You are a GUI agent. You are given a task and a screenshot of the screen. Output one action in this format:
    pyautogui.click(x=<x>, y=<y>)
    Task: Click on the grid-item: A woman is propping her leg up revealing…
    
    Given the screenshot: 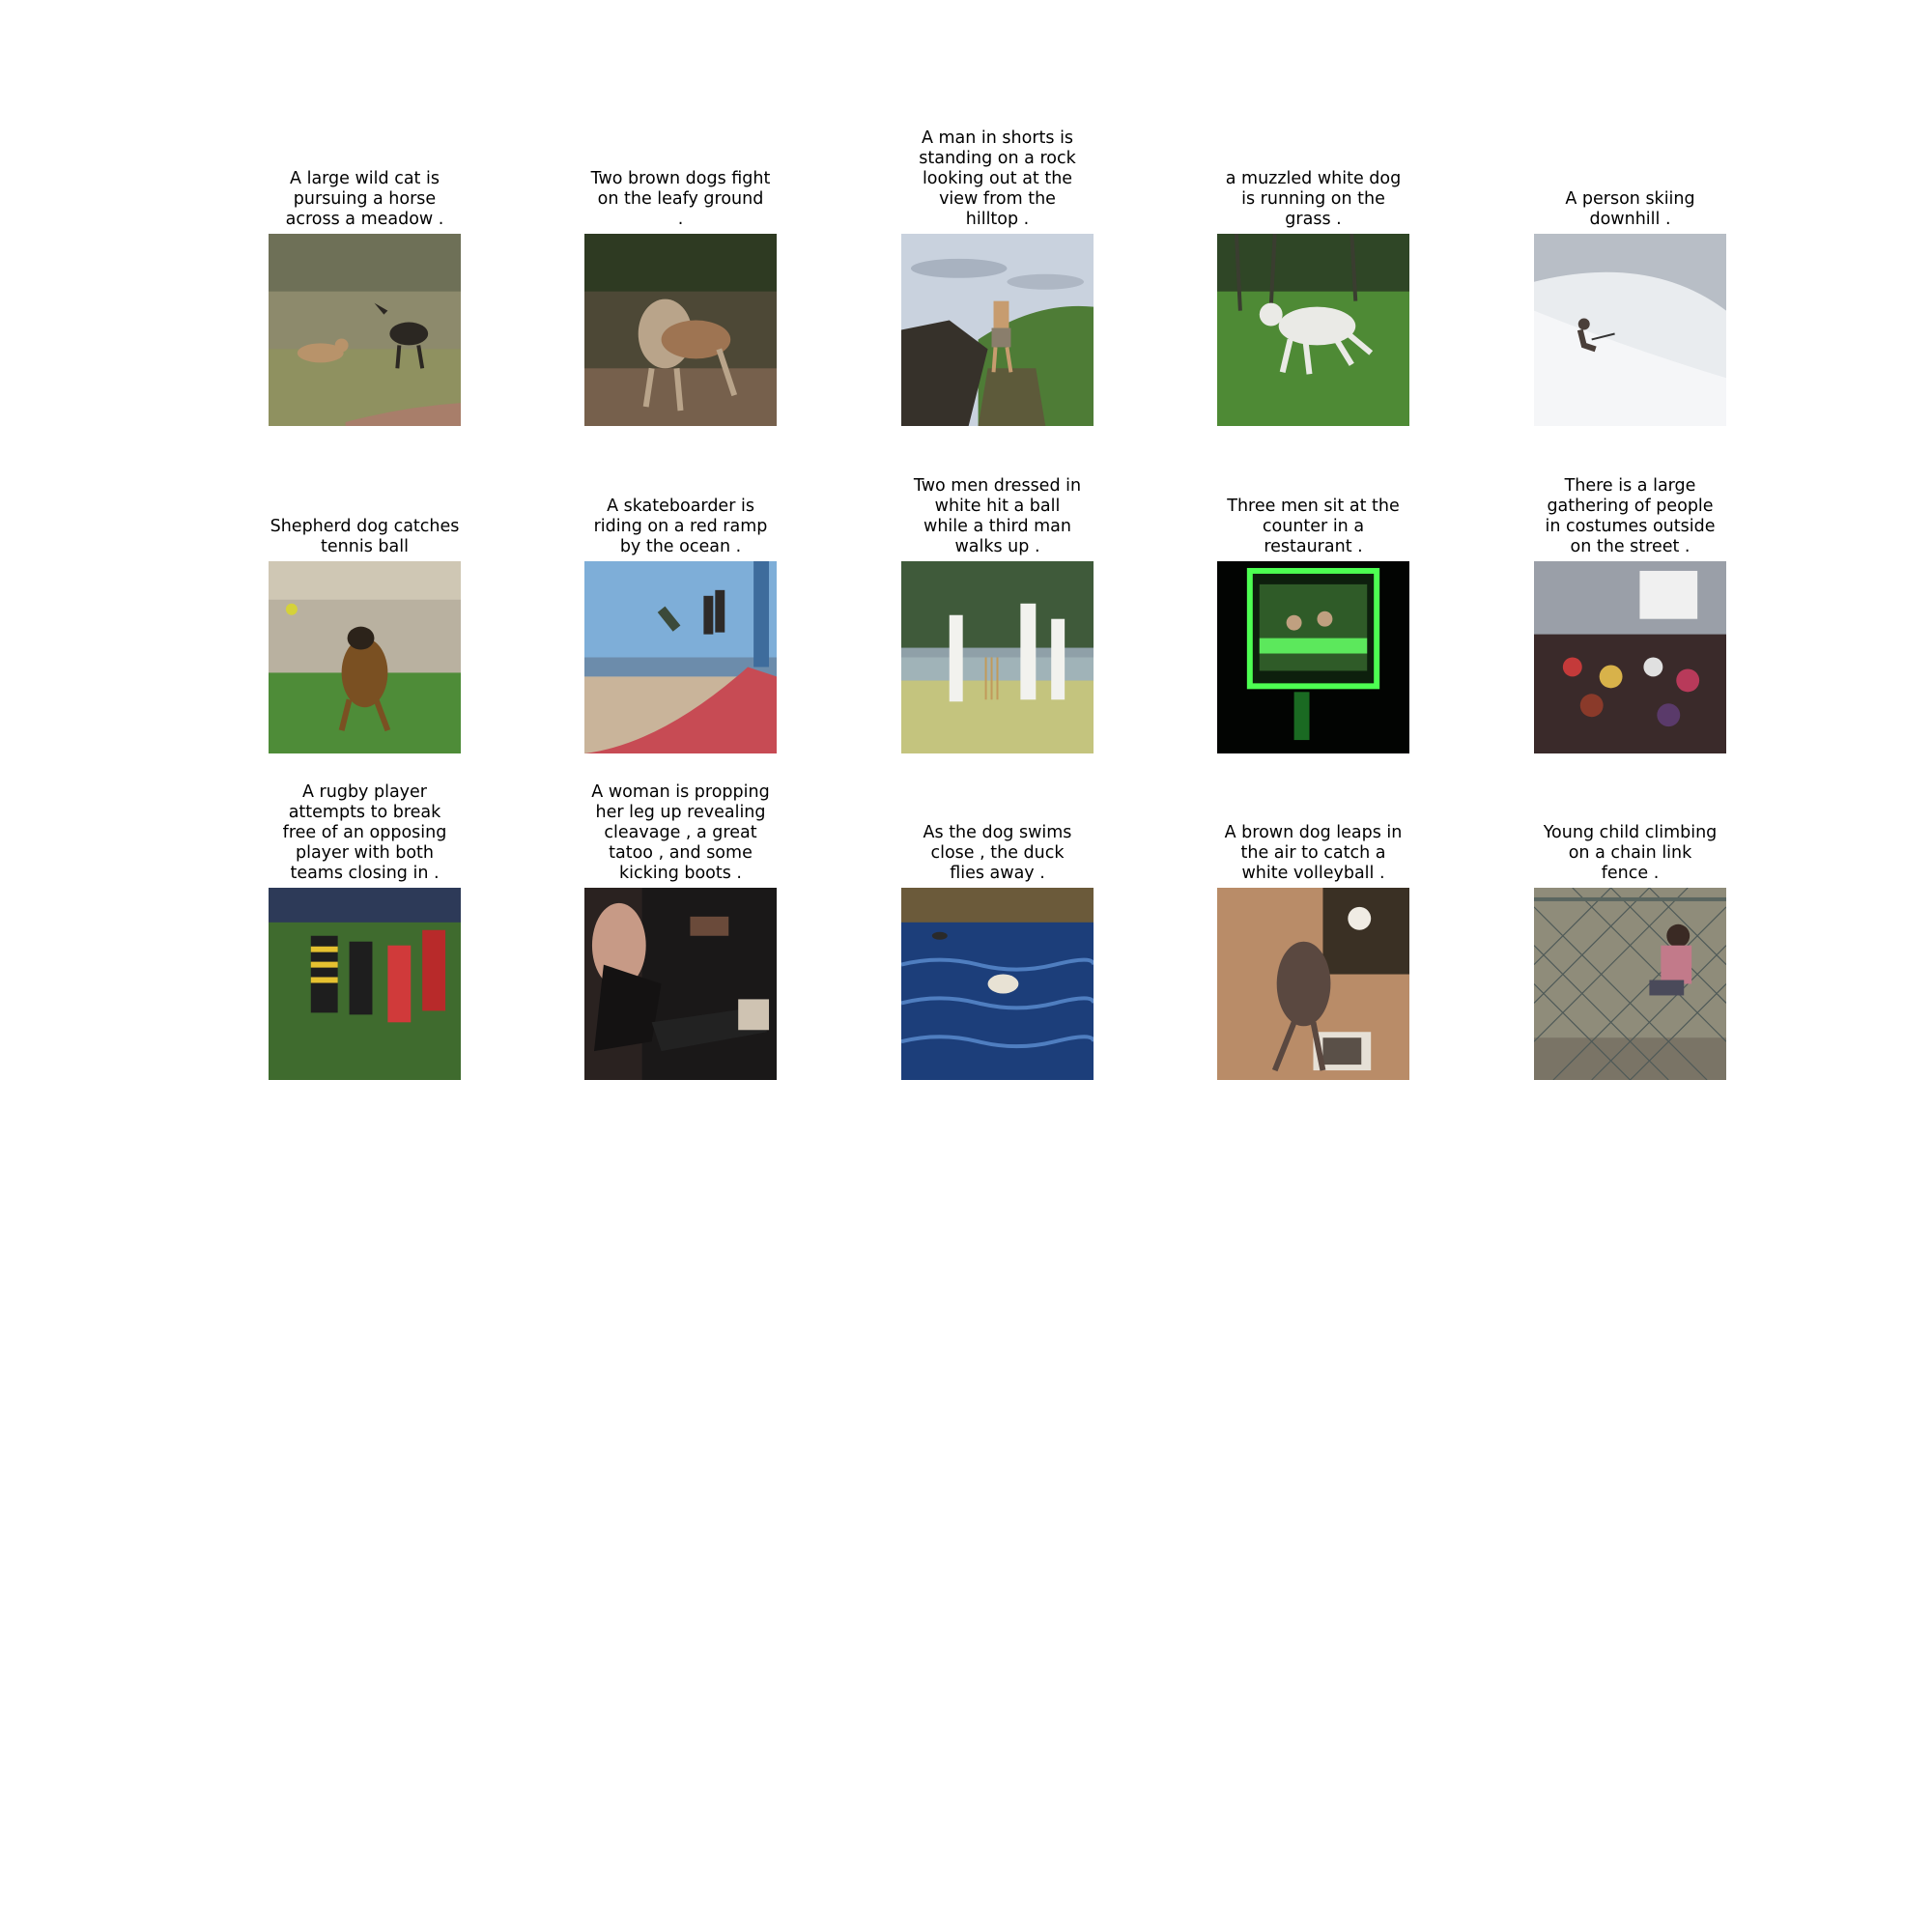 What is the action you would take?
    pyautogui.click(x=680, y=931)
    